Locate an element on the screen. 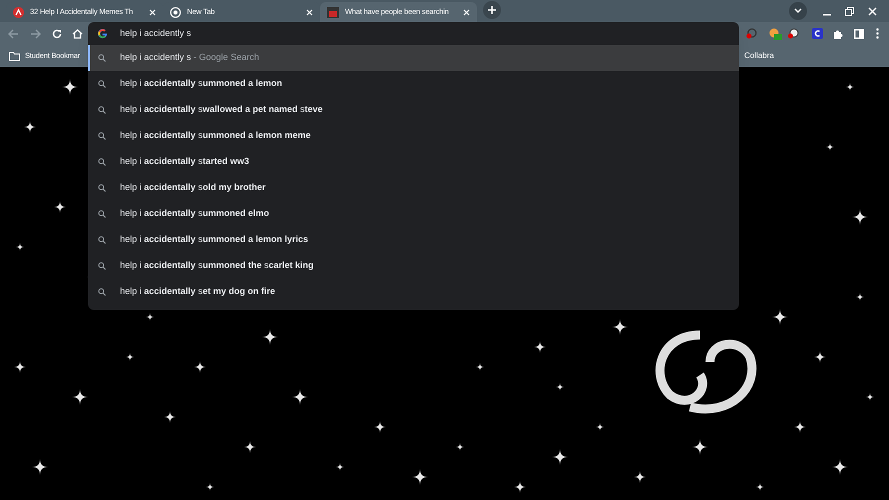 The image size is (889, 500). google-logo-icon is located at coordinates (102, 33).